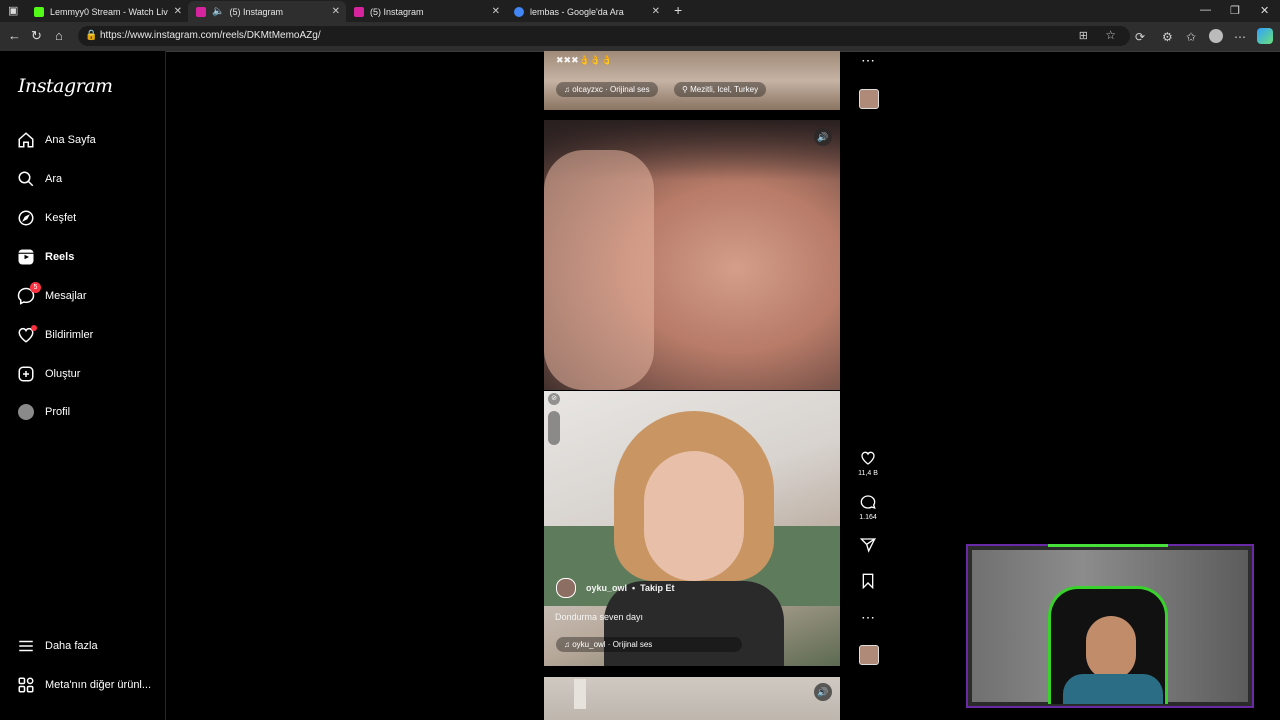  What do you see at coordinates (599, 270) in the screenshot?
I see `hand-shape` at bounding box center [599, 270].